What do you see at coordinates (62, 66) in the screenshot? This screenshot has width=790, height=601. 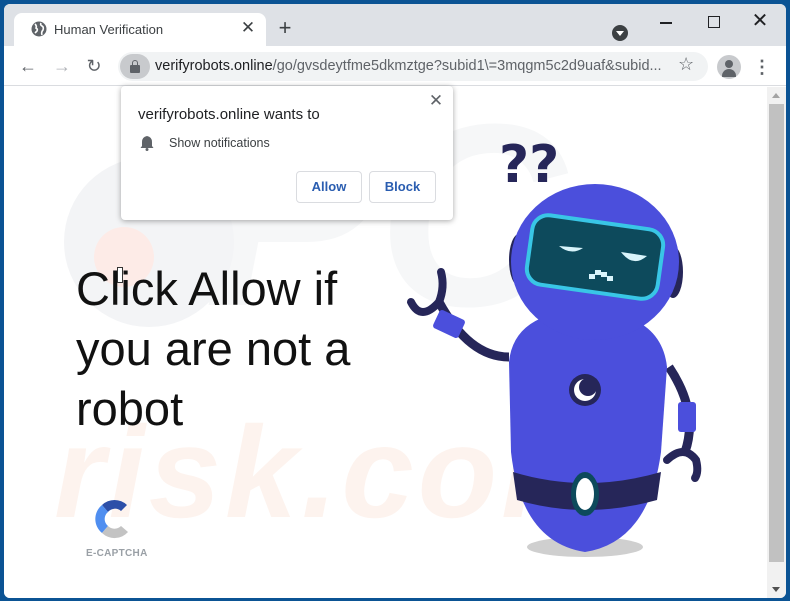 I see `forward-button: →` at bounding box center [62, 66].